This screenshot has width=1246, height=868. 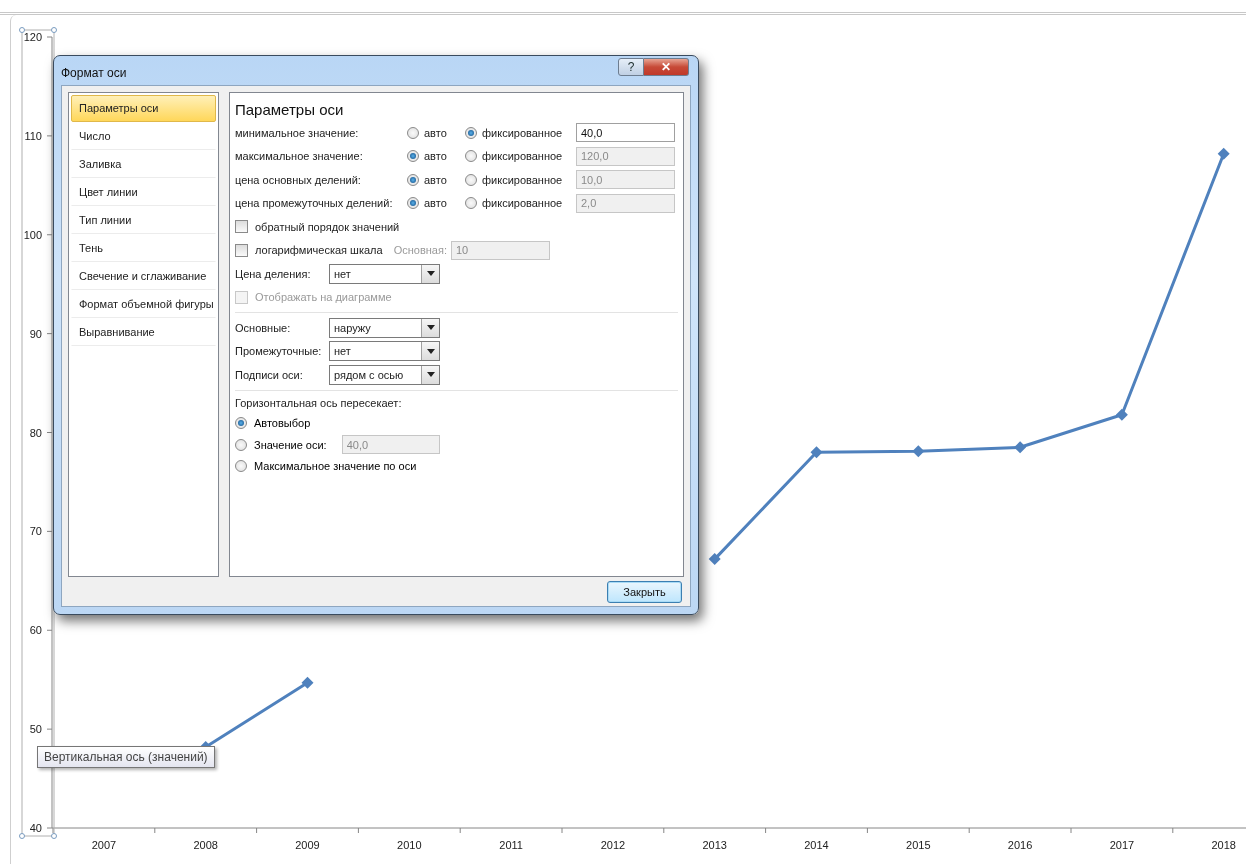 What do you see at coordinates (35, 432) in the screenshot?
I see `y-tick-label: 80` at bounding box center [35, 432].